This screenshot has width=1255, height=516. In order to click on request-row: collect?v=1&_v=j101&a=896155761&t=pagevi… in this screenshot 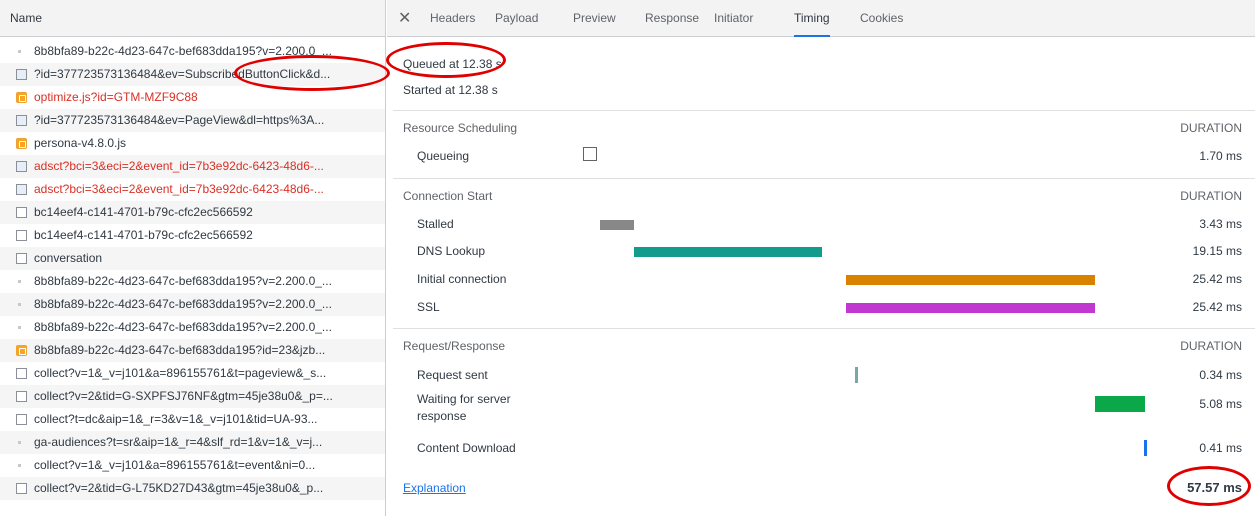, I will do `click(192, 373)`.